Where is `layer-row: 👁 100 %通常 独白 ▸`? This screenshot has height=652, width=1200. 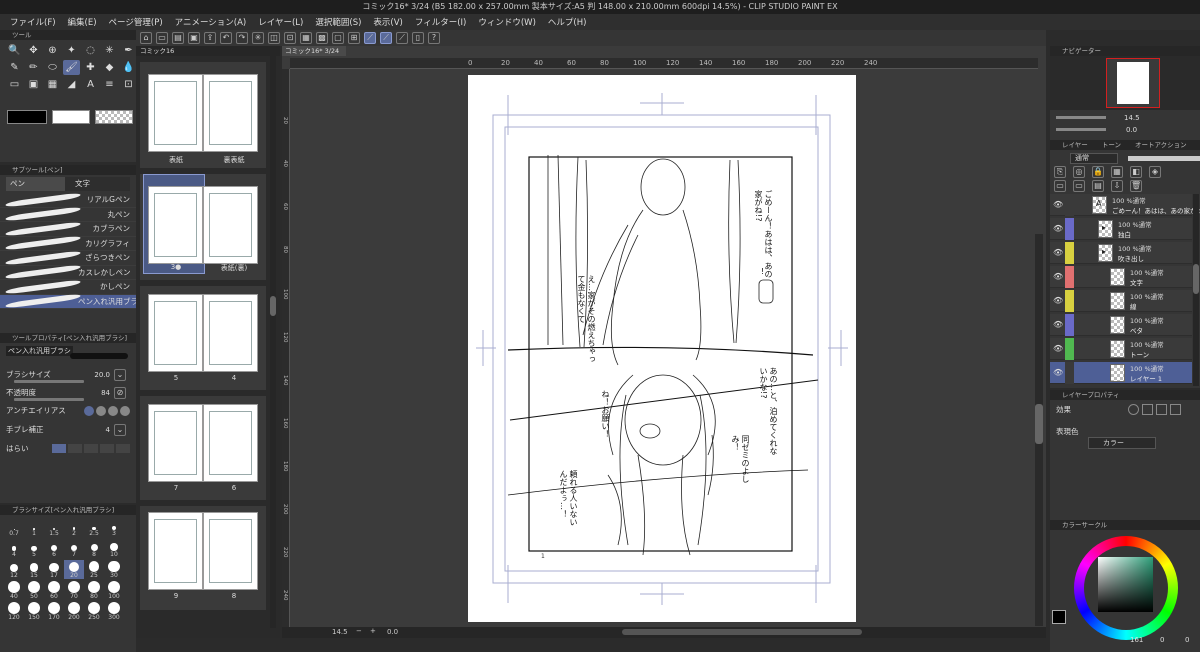
layer-row: 👁 100 %通常 独白 ▸ is located at coordinates (1121, 229).